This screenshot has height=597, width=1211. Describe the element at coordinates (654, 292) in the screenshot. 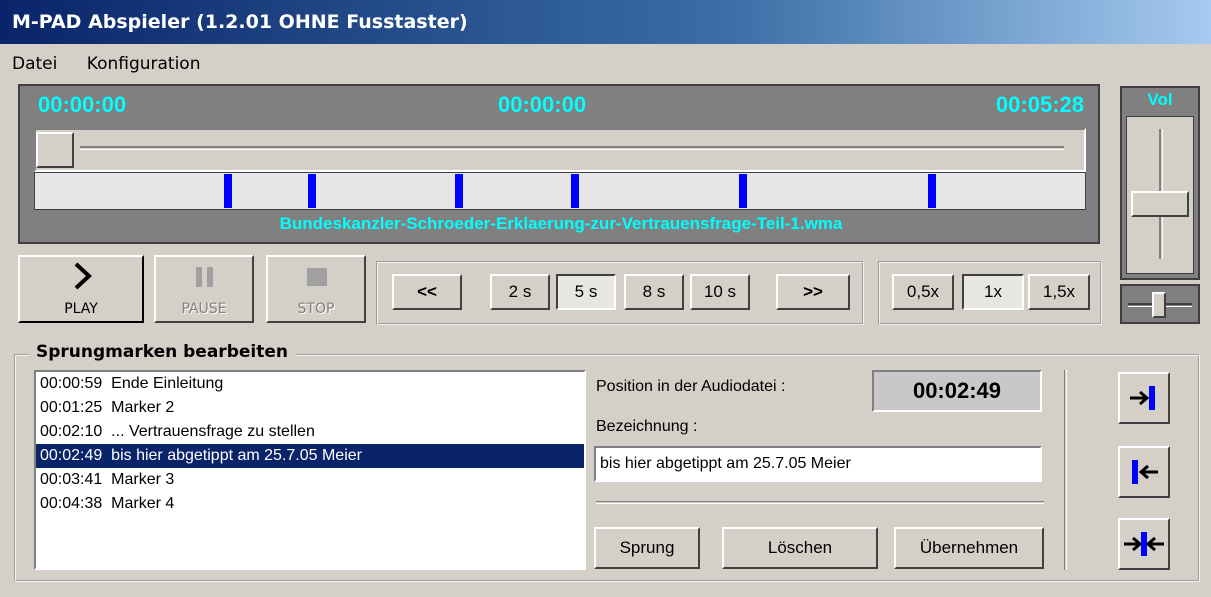

I see `step-8s-button: 8 s` at that location.